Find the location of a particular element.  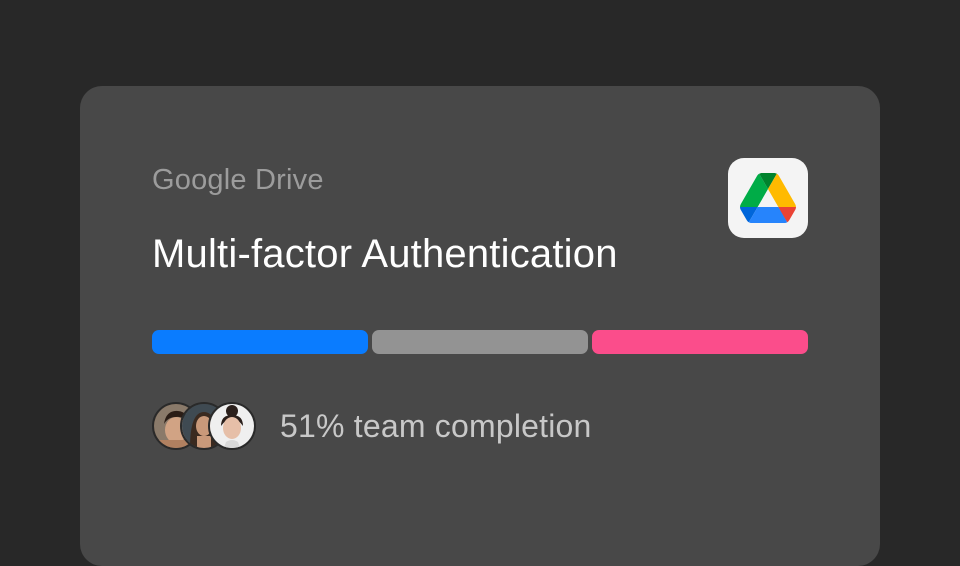

avatar is located at coordinates (232, 426).